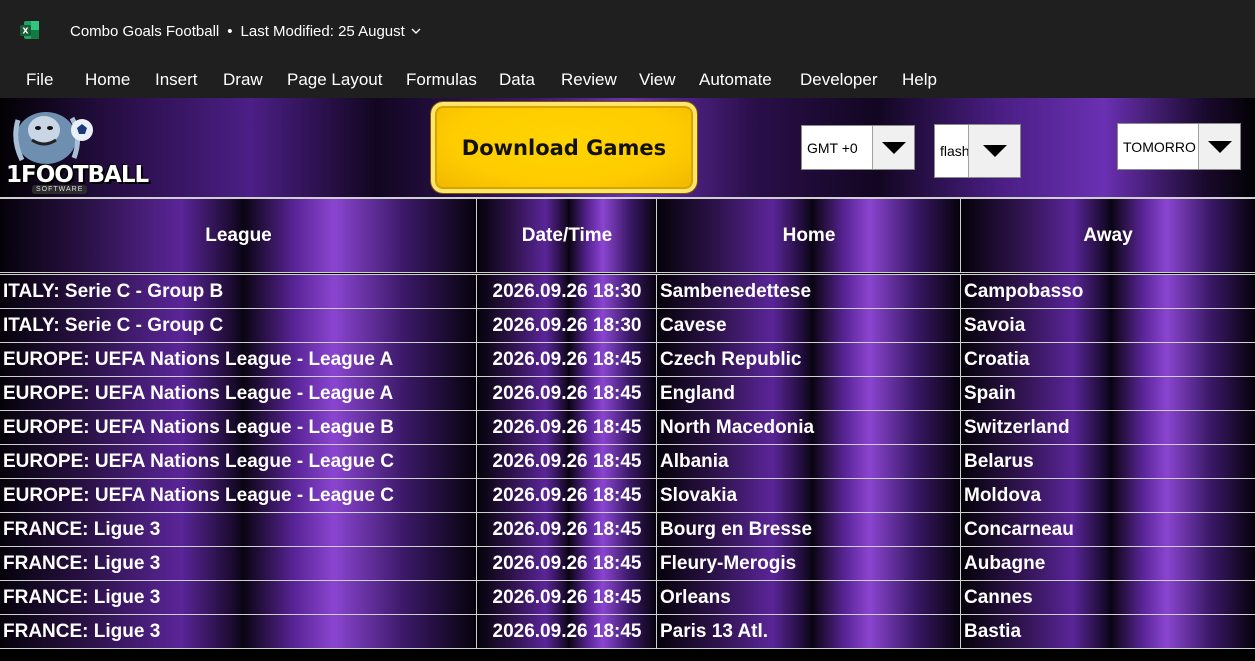 The width and height of the screenshot is (1255, 661). Describe the element at coordinates (1107, 393) in the screenshot. I see `cell-away-team: Spain` at that location.